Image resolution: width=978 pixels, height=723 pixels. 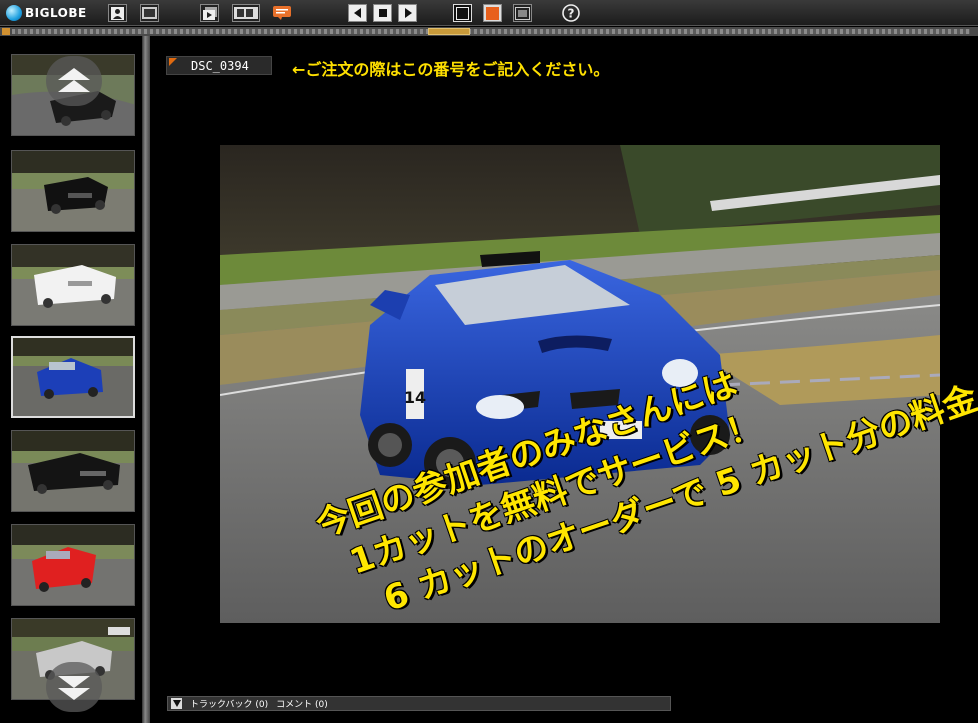 I want to click on filmstrip-icon, so click(x=246, y=13).